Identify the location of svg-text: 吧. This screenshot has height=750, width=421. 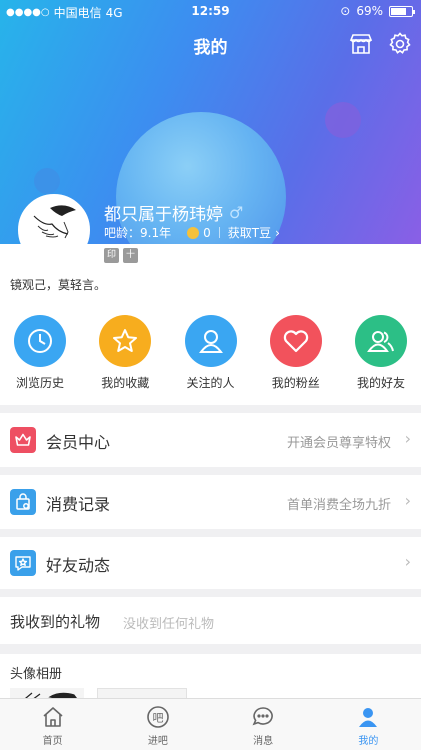
(157, 718).